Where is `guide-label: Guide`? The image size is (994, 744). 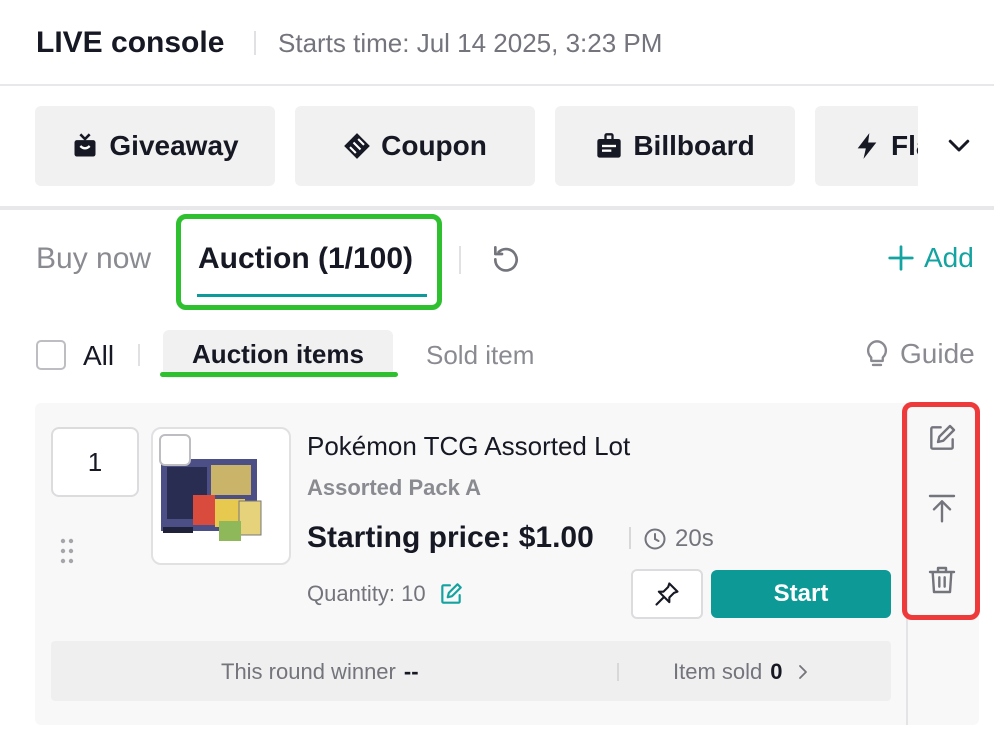 guide-label: Guide is located at coordinates (937, 353).